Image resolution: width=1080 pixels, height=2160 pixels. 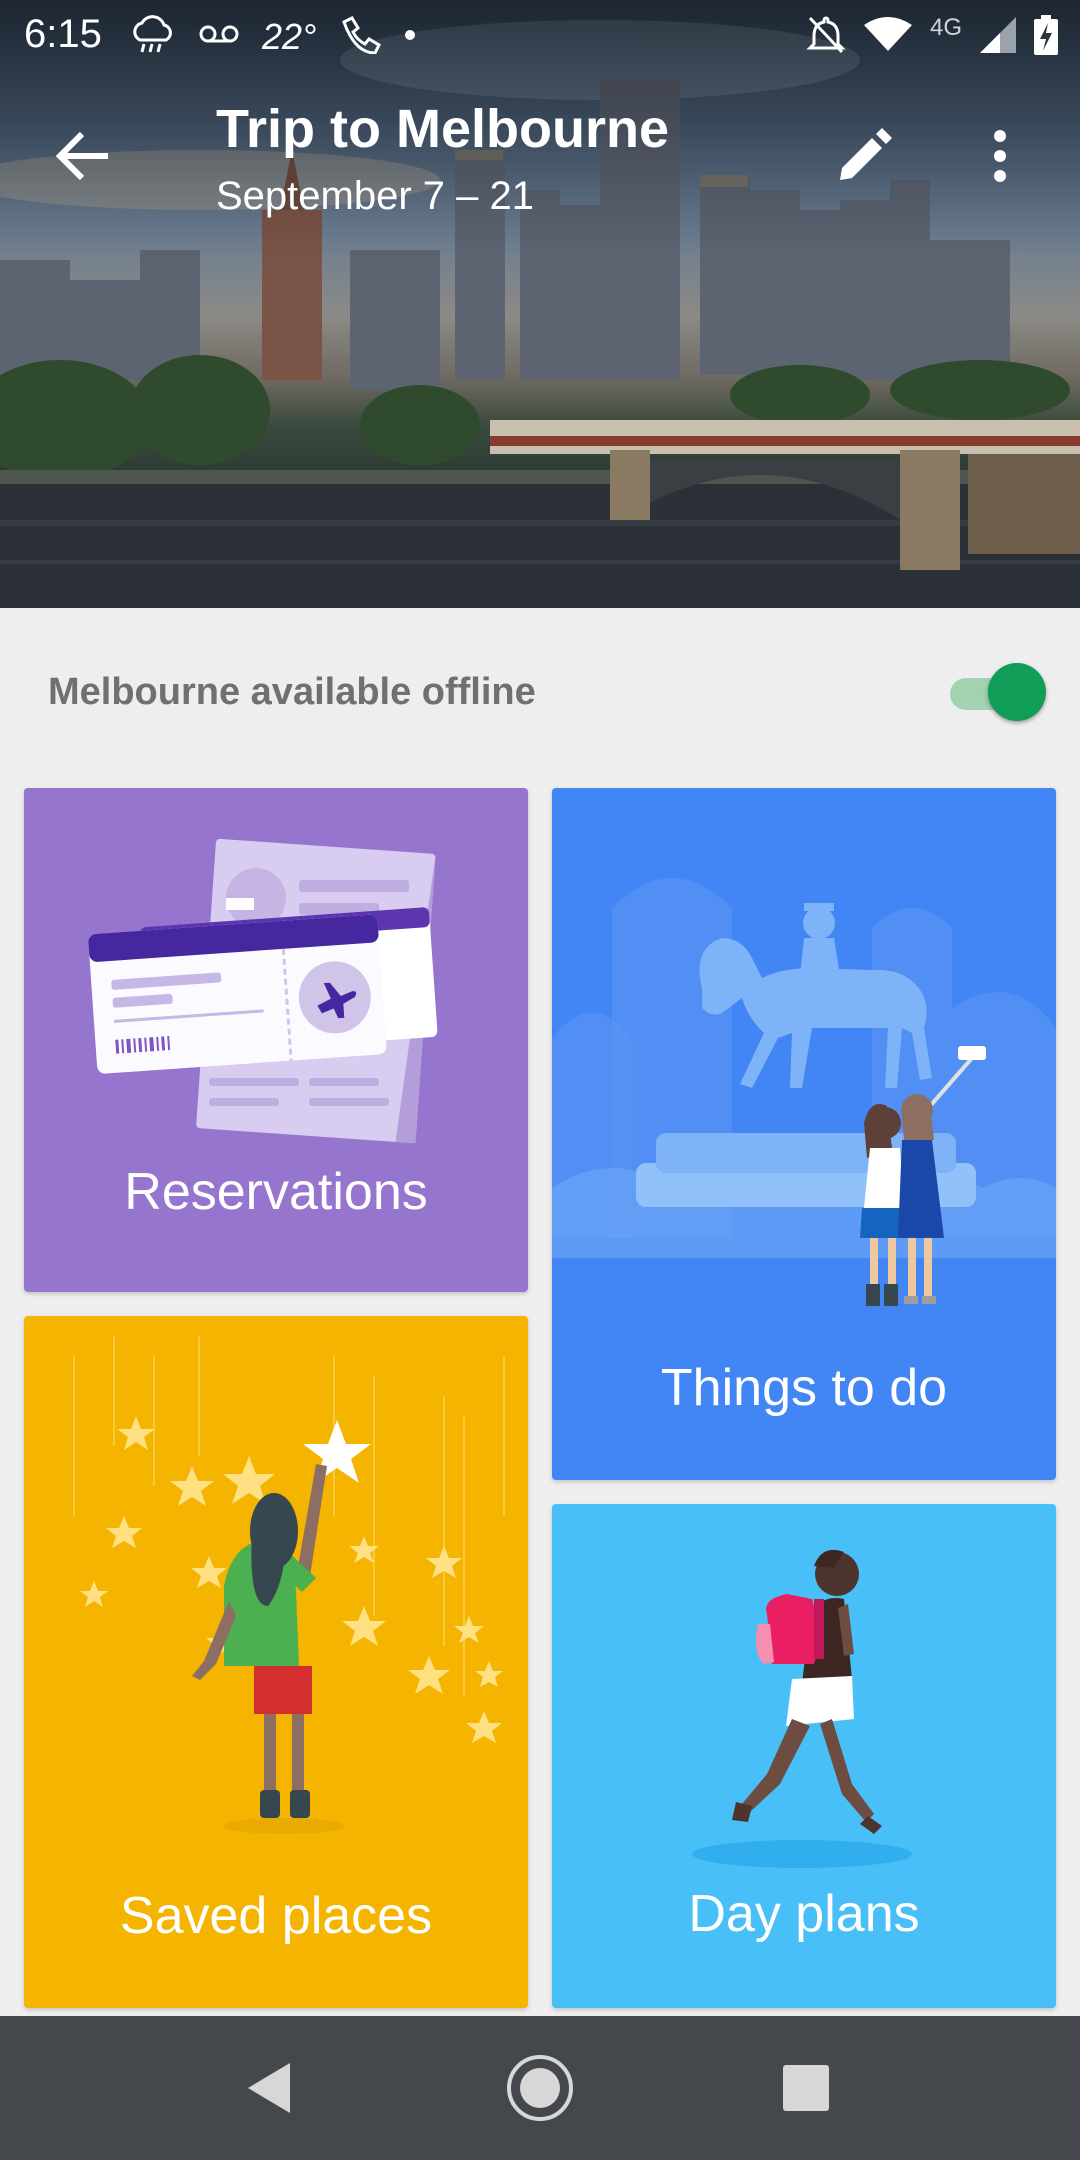 What do you see at coordinates (804, 1134) in the screenshot?
I see `things-to-do-card: Things to do` at bounding box center [804, 1134].